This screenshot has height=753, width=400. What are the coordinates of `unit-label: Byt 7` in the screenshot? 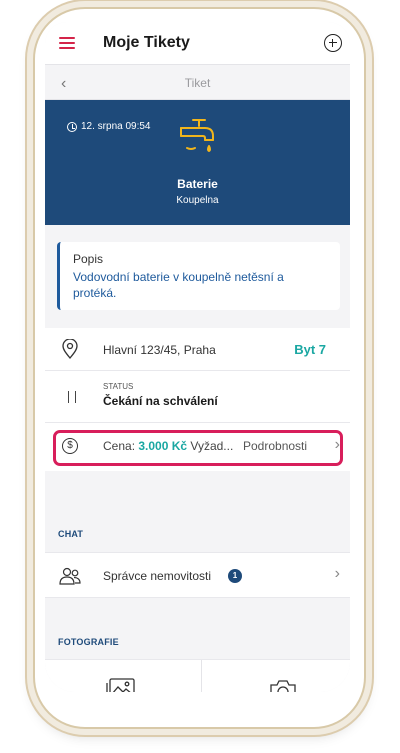 It's located at (310, 349).